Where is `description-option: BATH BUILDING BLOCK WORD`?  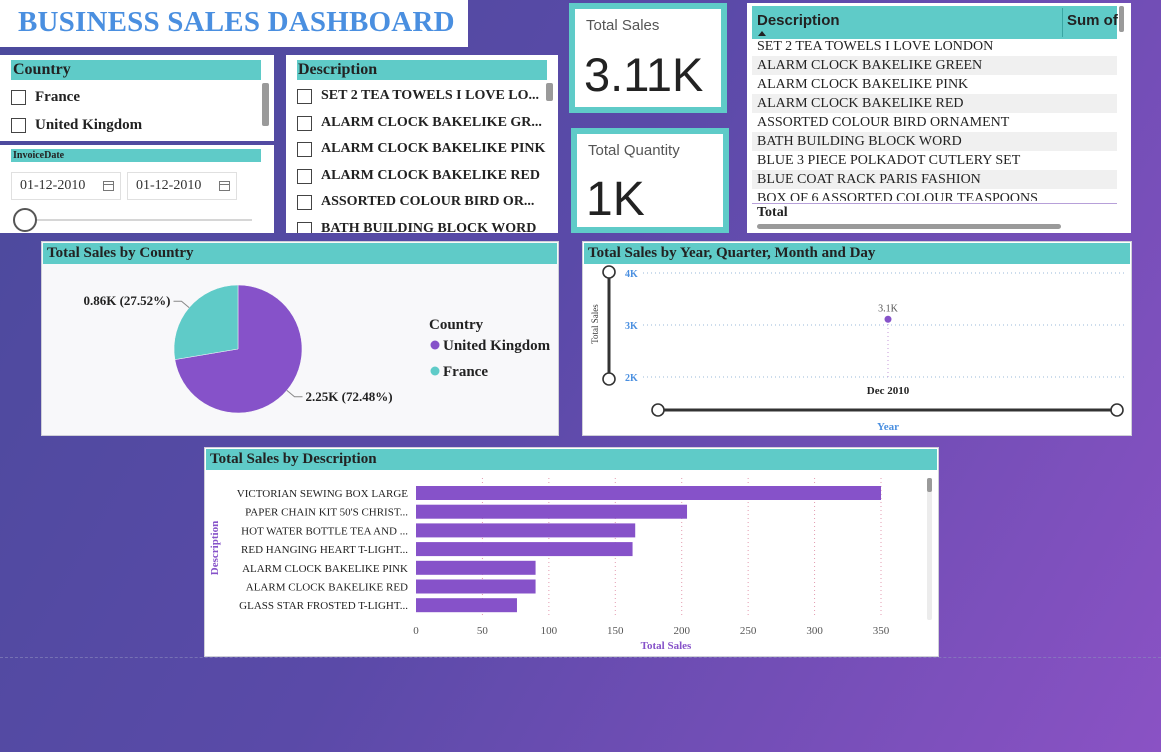 description-option: BATH BUILDING BLOCK WORD is located at coordinates (416, 225).